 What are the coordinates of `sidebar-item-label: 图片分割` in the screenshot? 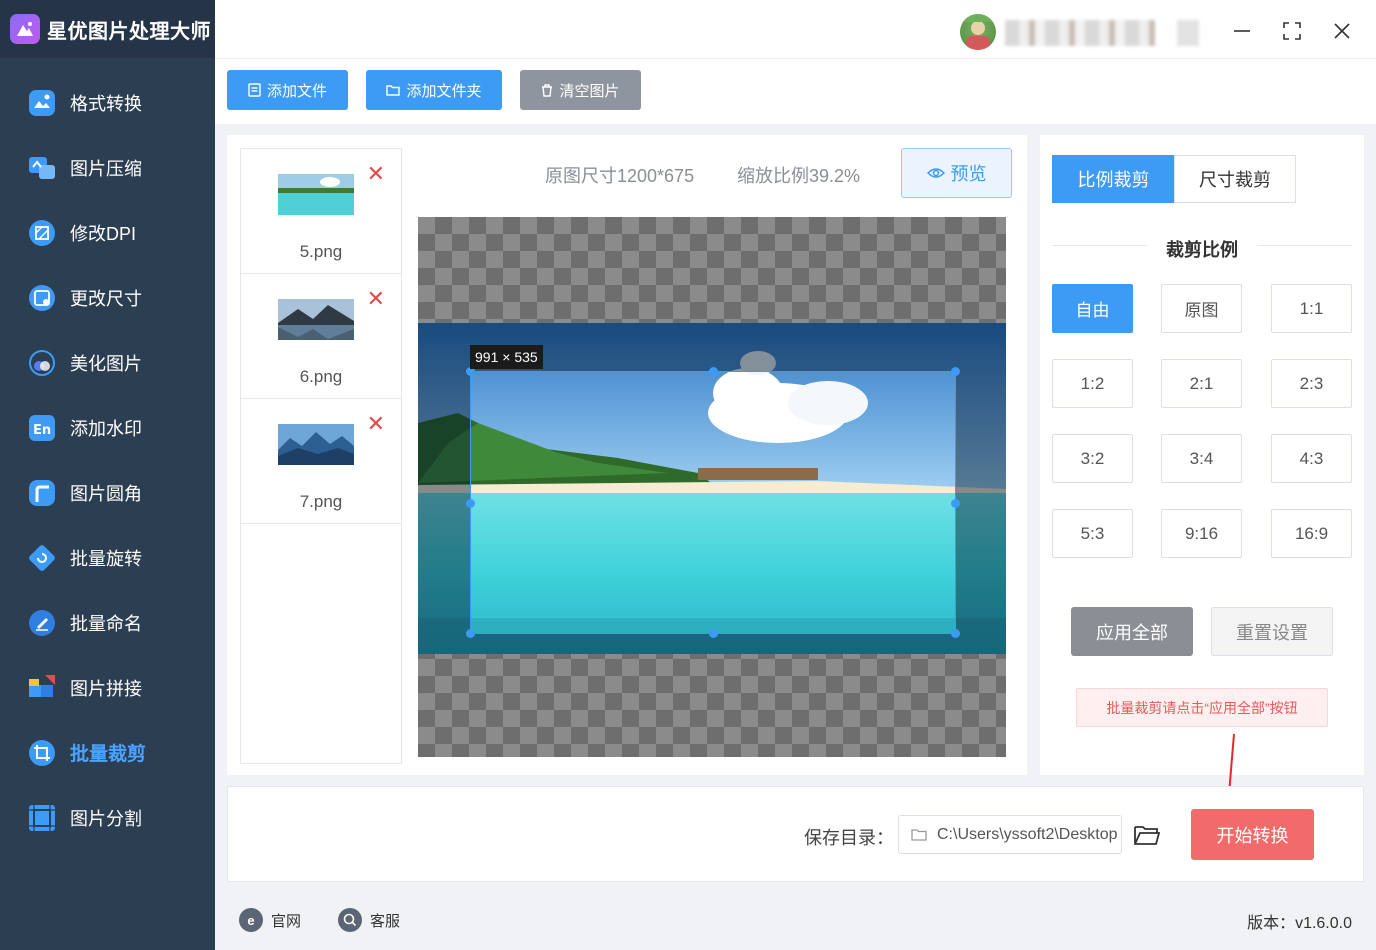 It's located at (106, 818).